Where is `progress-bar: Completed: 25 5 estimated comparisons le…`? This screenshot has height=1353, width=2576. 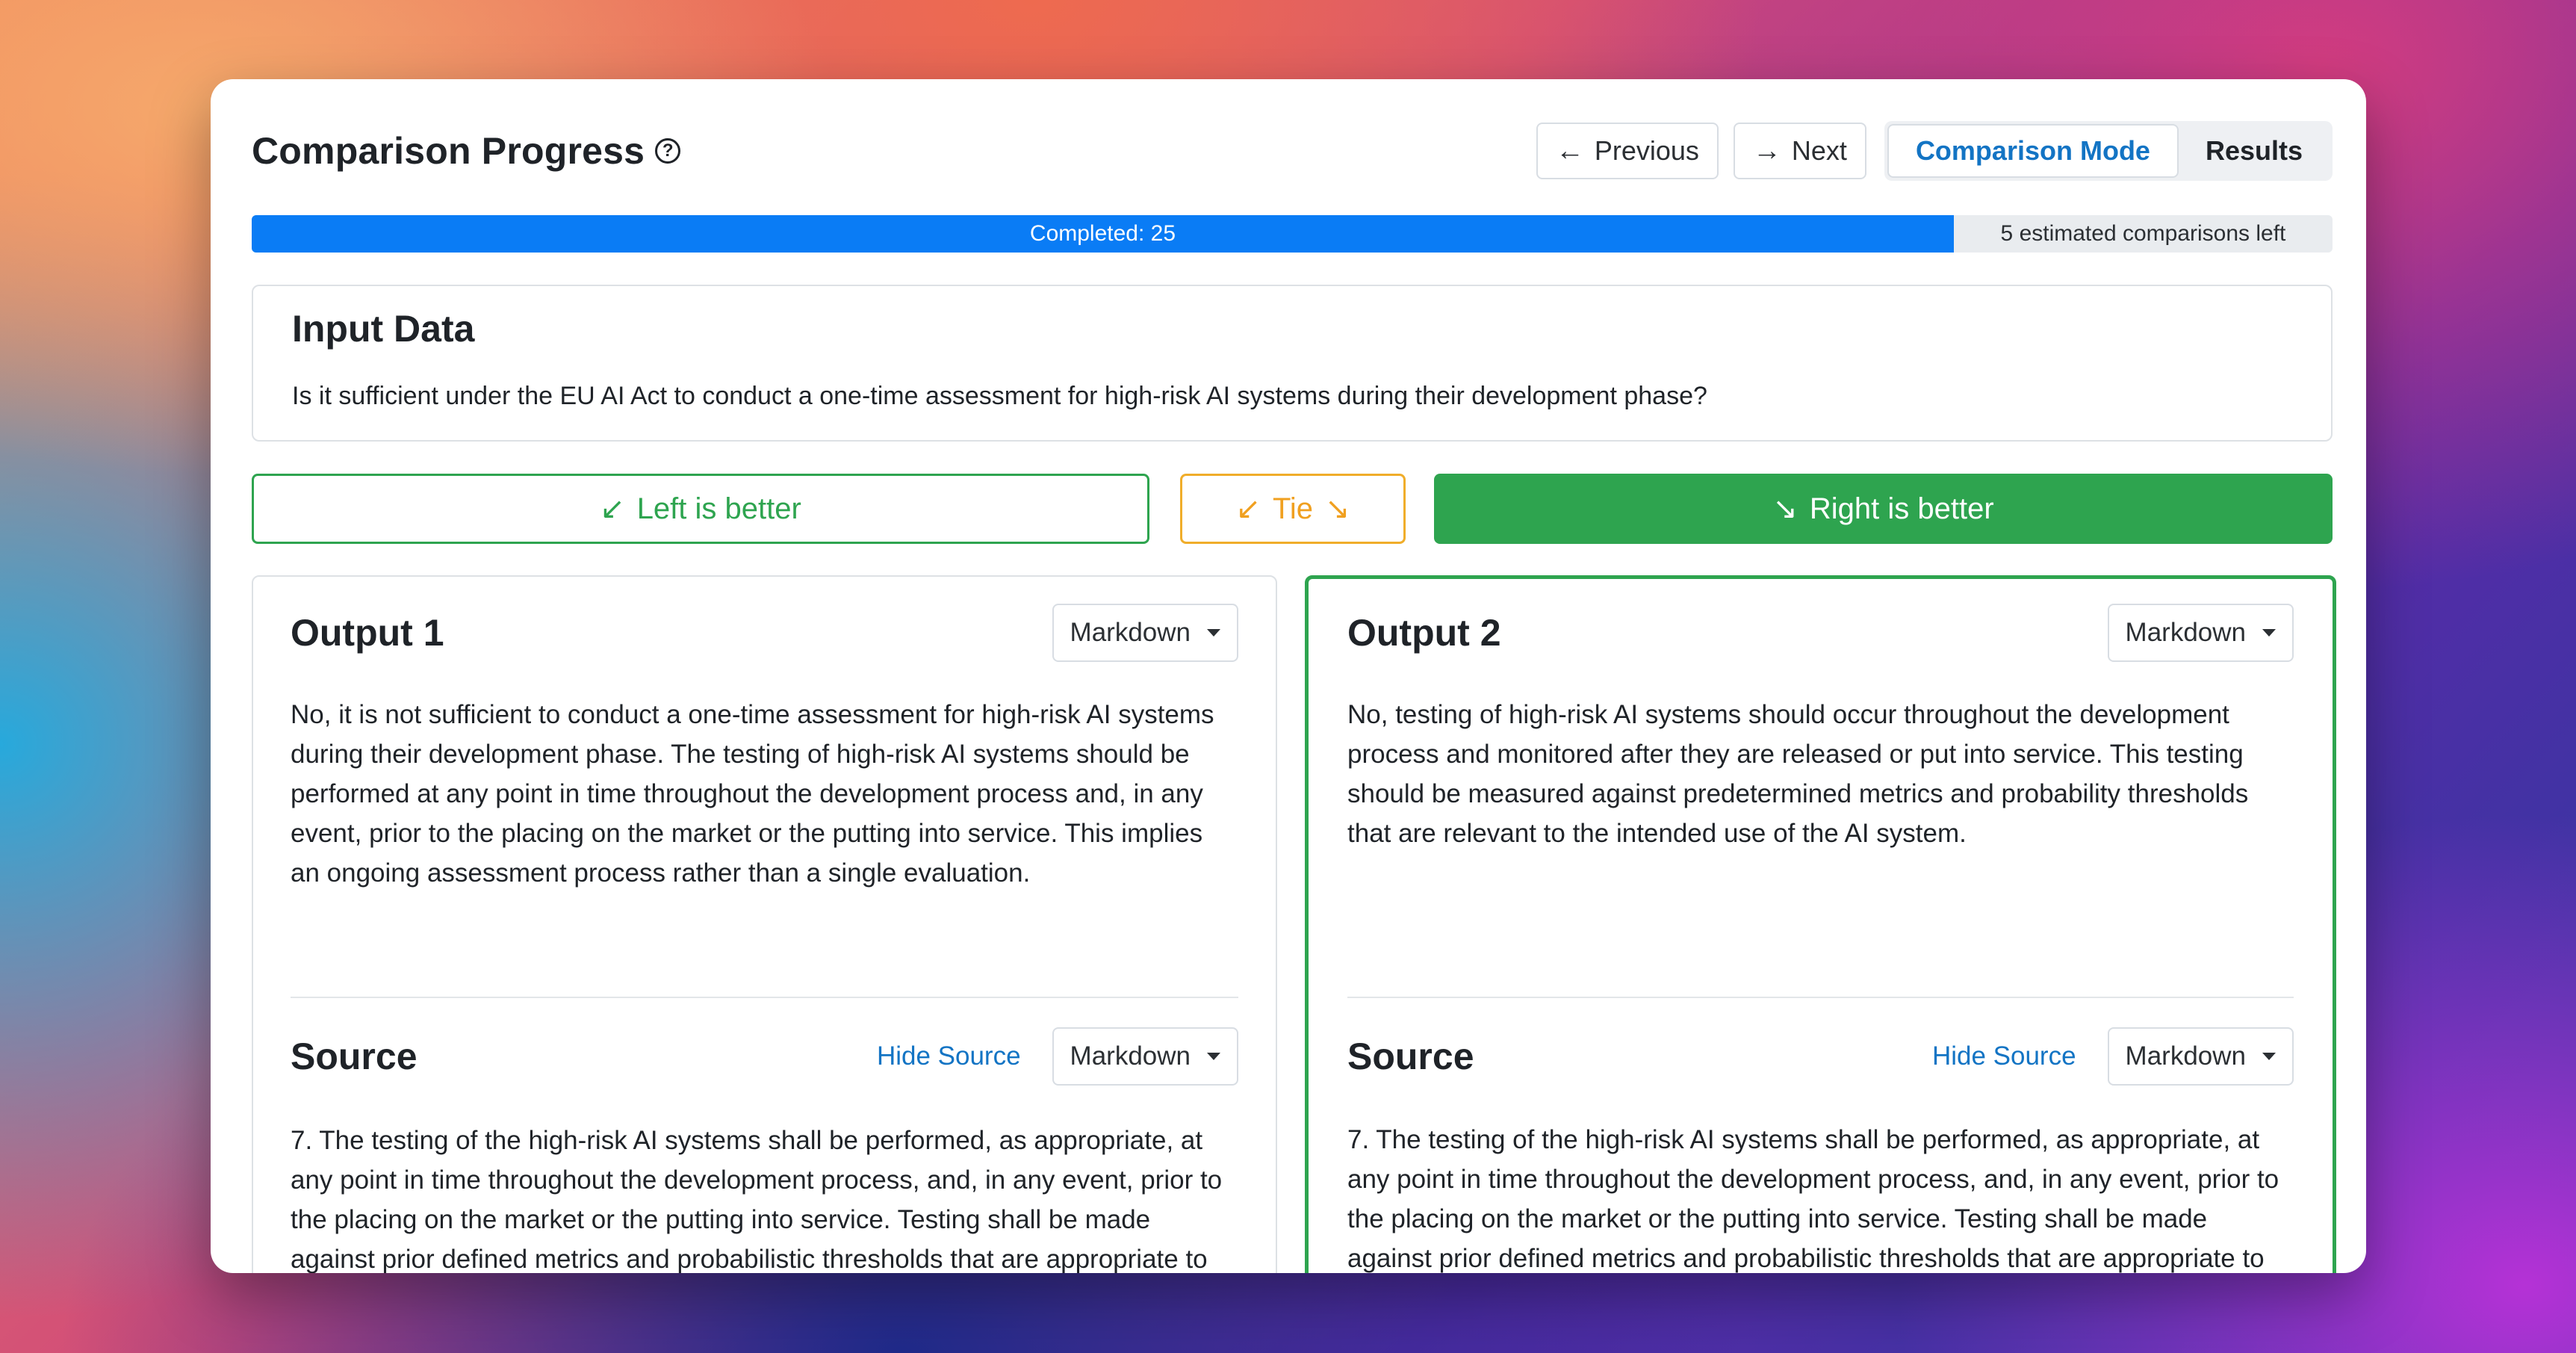 progress-bar: Completed: 25 5 estimated comparisons le… is located at coordinates (1293, 234).